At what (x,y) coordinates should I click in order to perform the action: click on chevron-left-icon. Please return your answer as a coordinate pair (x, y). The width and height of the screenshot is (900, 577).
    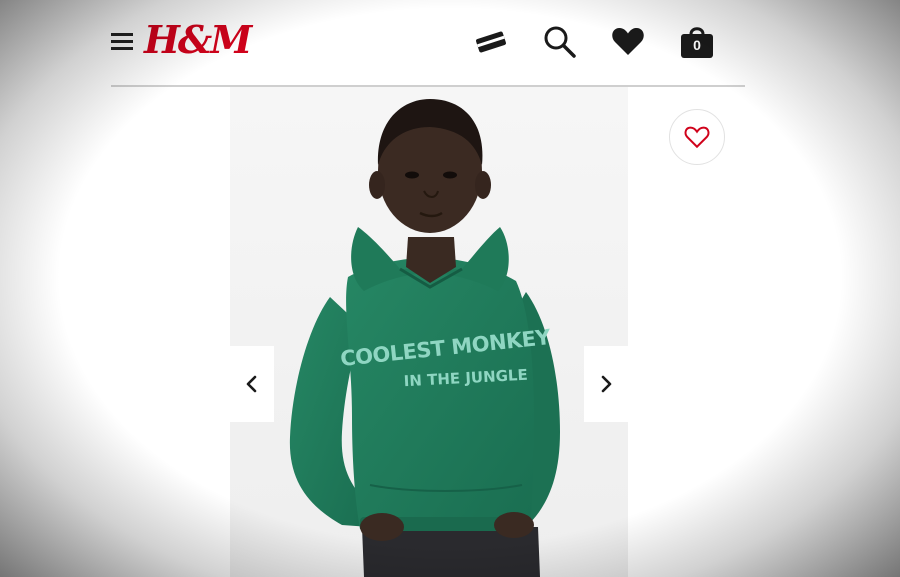
    Looking at the image, I should click on (251, 384).